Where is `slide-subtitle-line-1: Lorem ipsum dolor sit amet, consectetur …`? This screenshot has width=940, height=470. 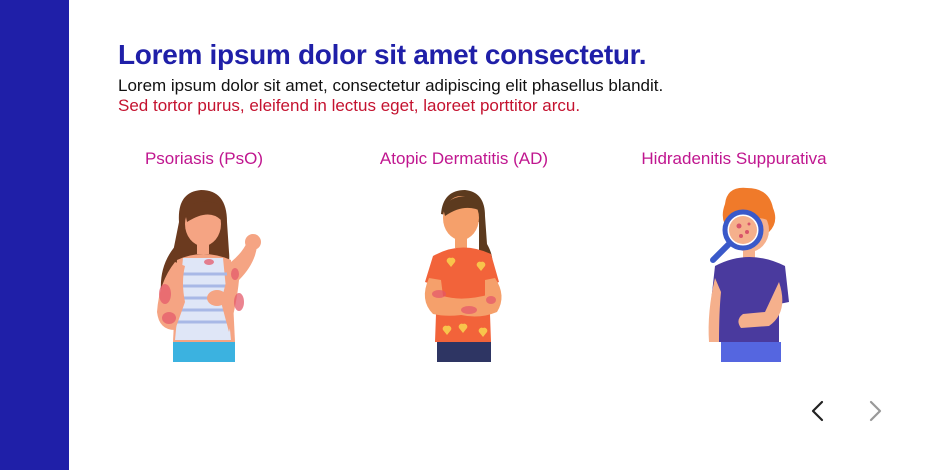 slide-subtitle-line-1: Lorem ipsum dolor sit amet, consectetur … is located at coordinates (391, 85).